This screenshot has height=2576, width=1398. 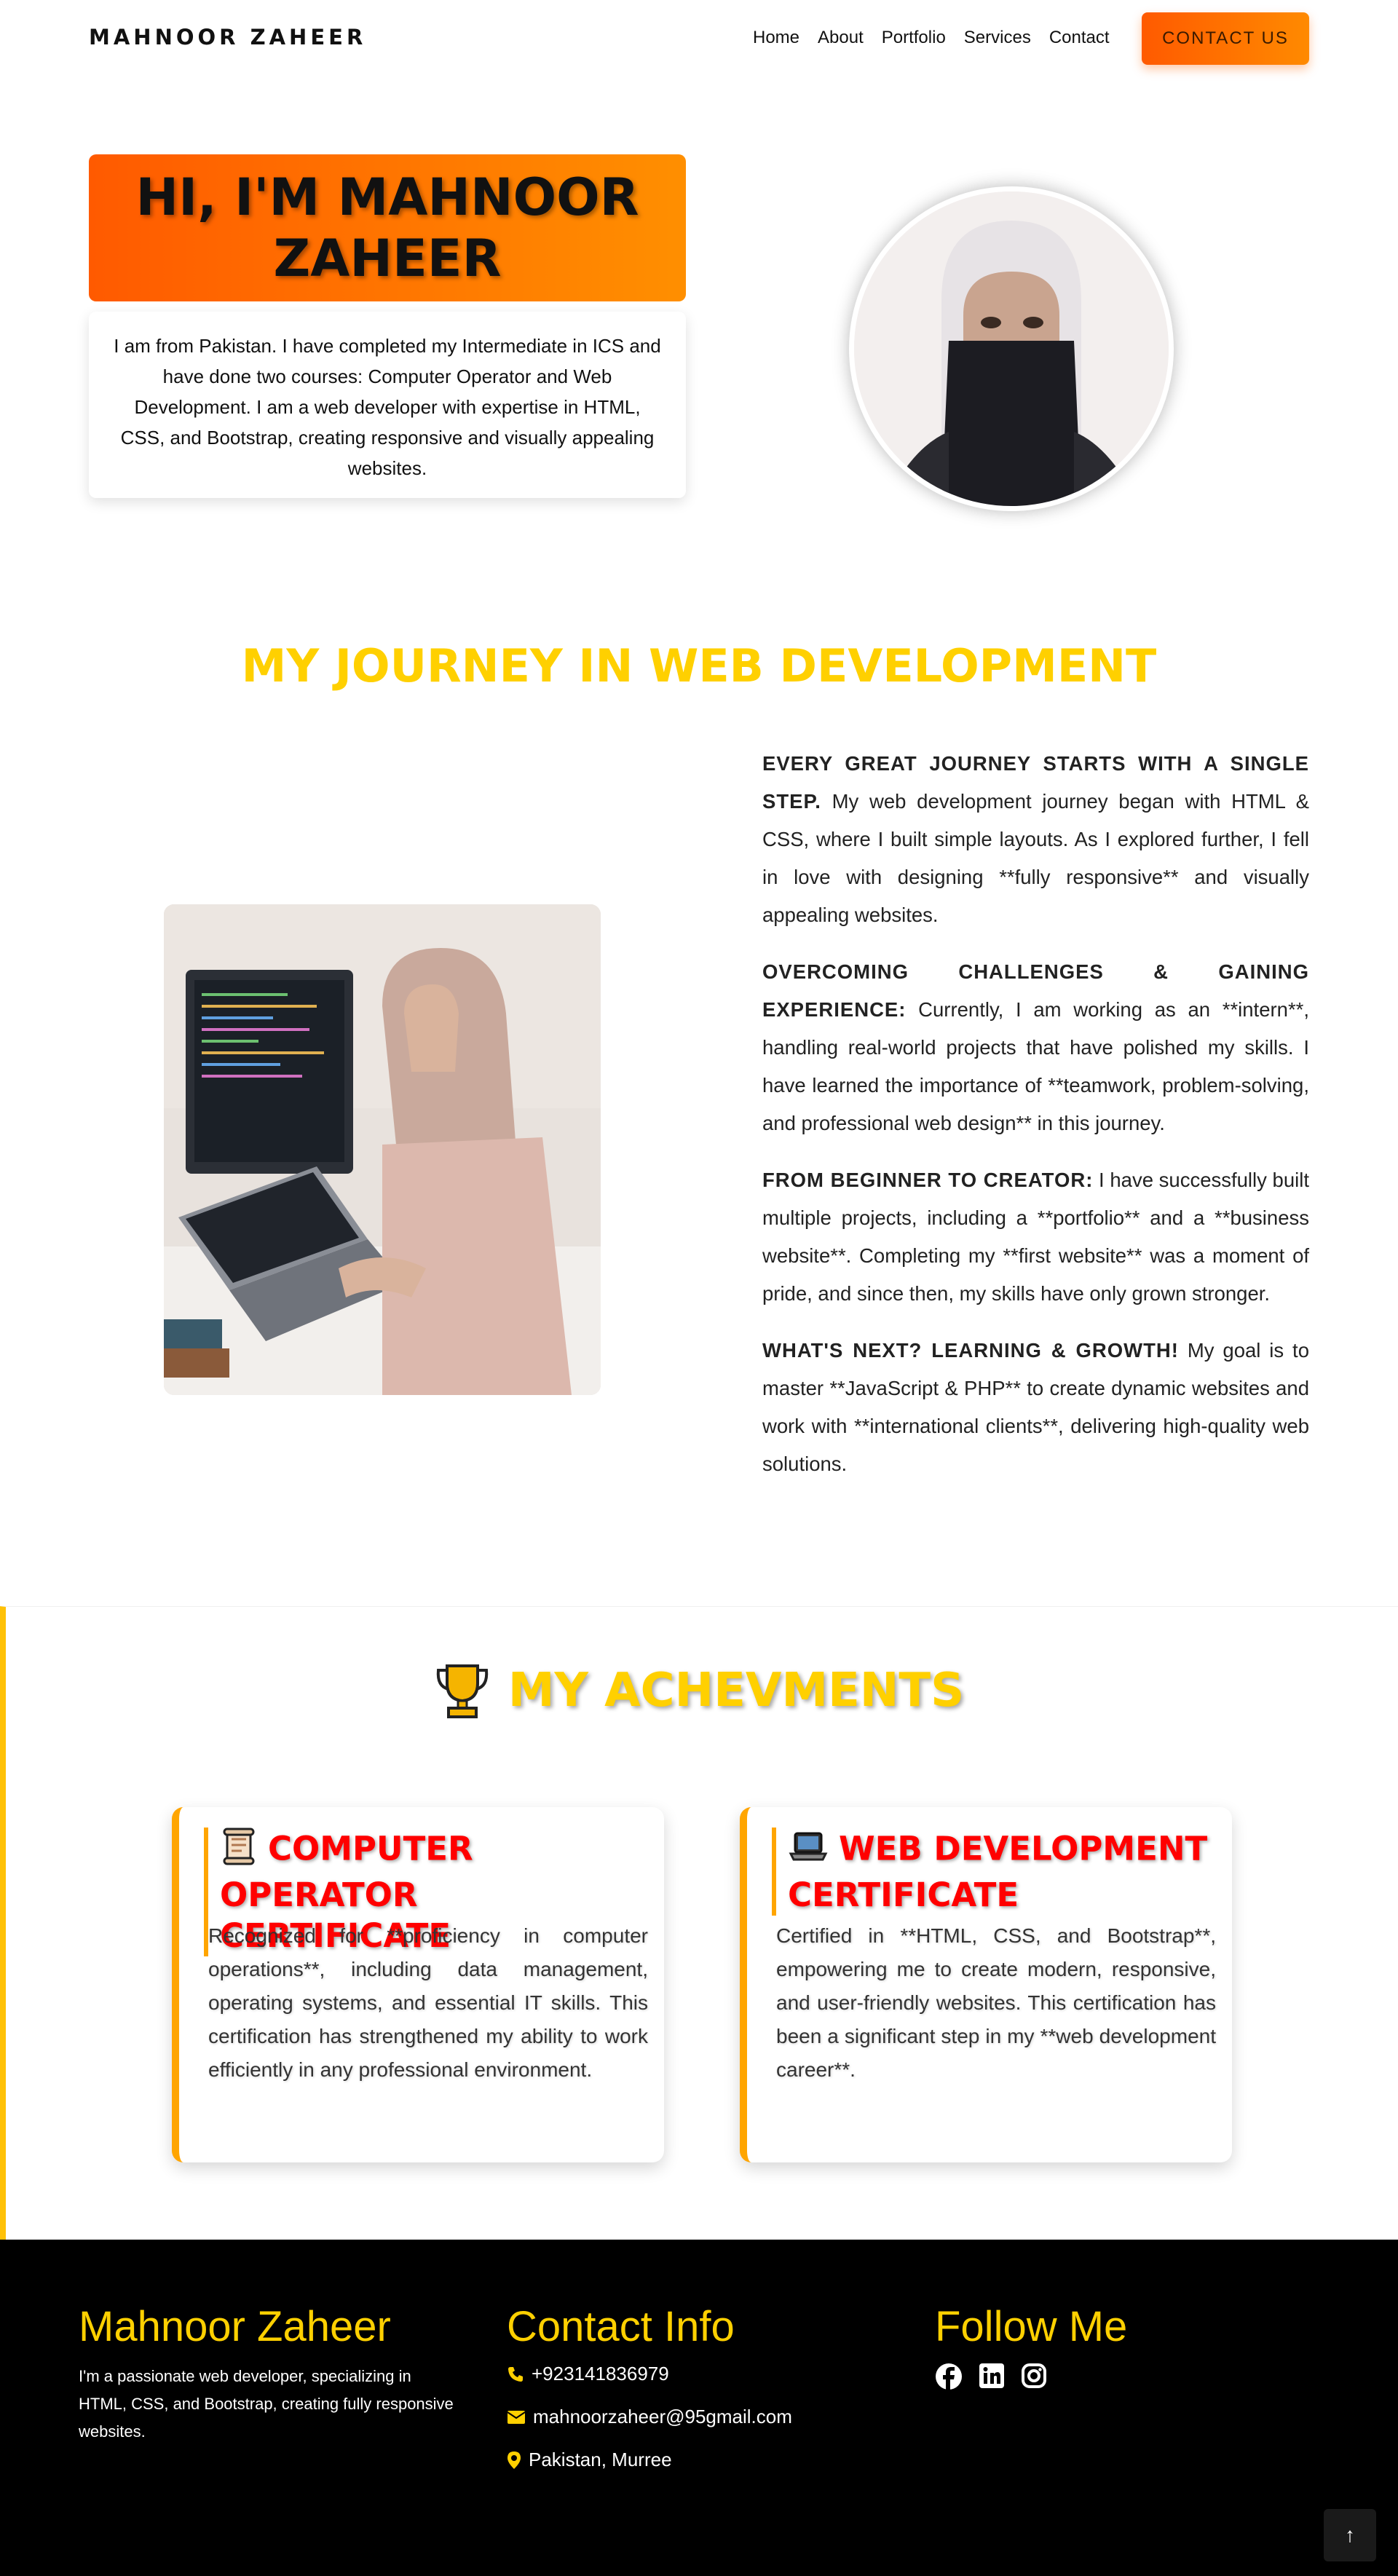 What do you see at coordinates (997, 38) in the screenshot?
I see `nav-link-services: Services` at bounding box center [997, 38].